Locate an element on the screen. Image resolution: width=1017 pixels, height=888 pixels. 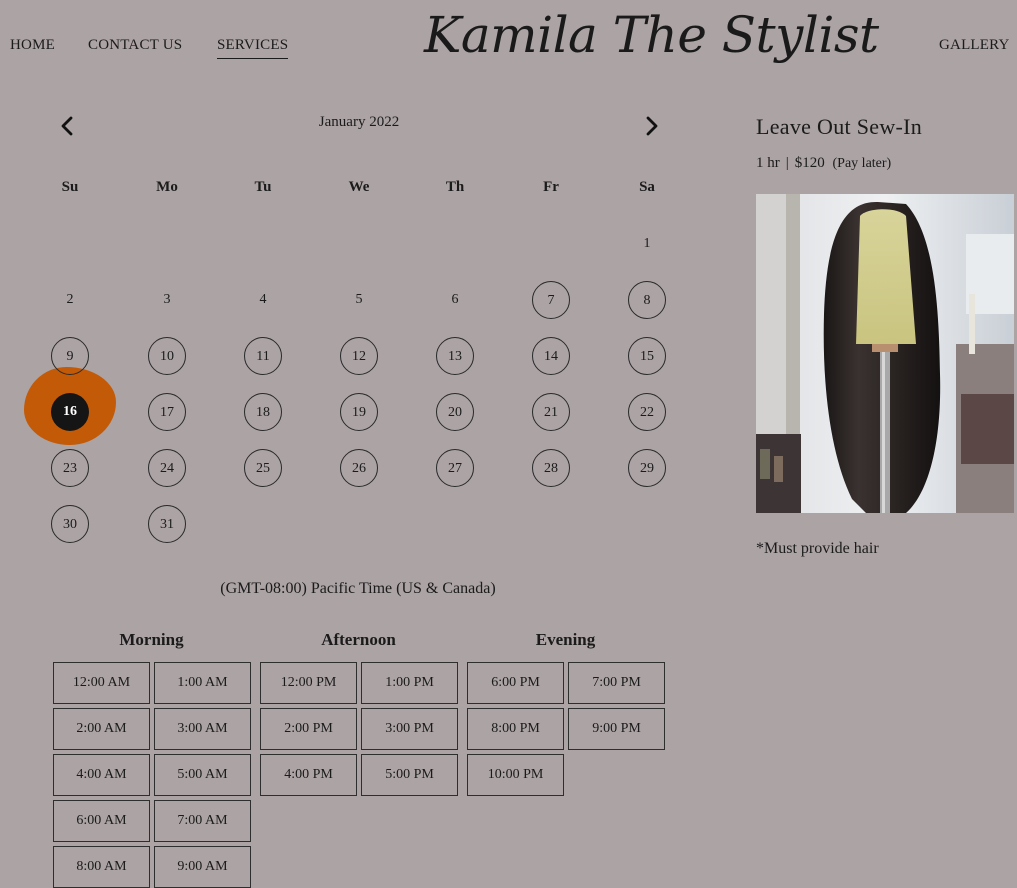
time-slot-button: 4:00 PM is located at coordinates (308, 775).